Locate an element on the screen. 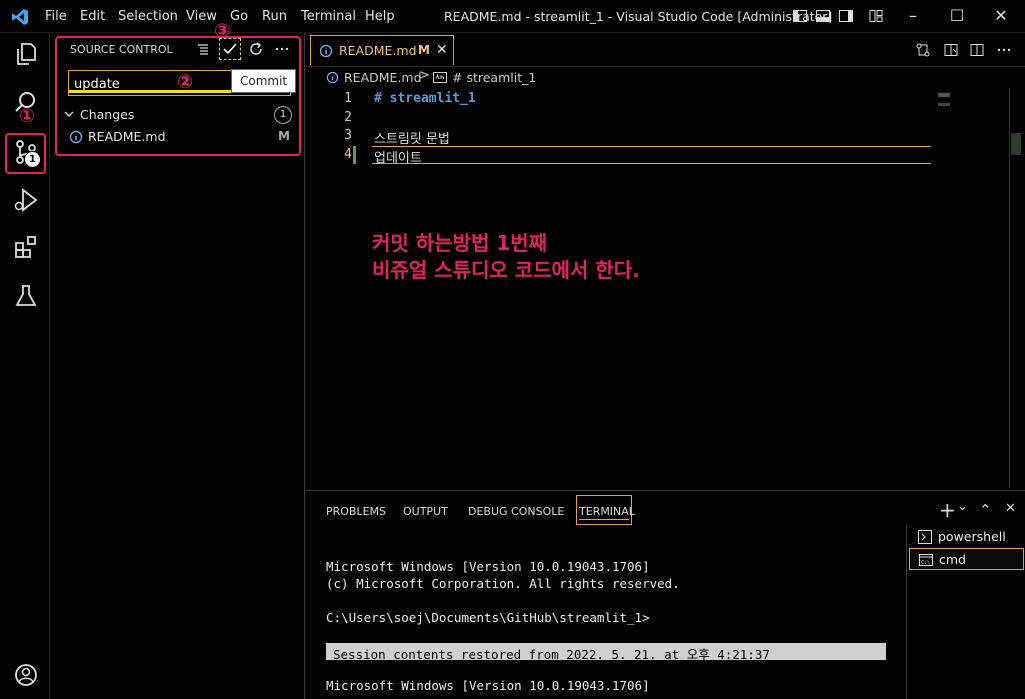  line-number: 4 is located at coordinates (348, 154).